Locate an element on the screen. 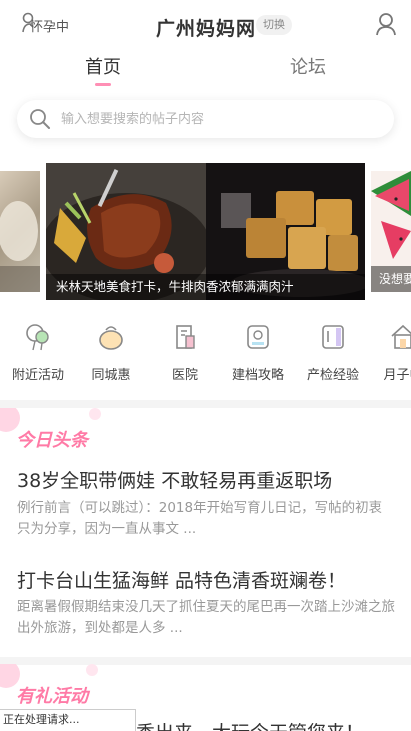 The image size is (411, 731). headlines-section-title: 今日头条 is located at coordinates (53, 440).